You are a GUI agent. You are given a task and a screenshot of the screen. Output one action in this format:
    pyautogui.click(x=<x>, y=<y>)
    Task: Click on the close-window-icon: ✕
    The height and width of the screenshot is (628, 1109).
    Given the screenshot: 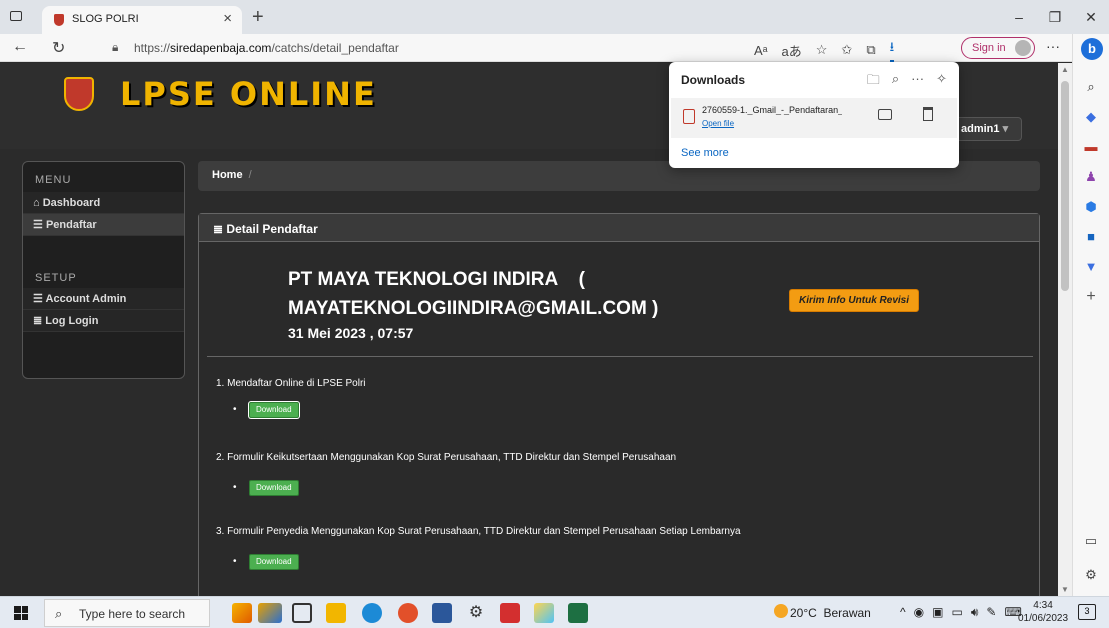 What is the action you would take?
    pyautogui.click(x=1091, y=17)
    